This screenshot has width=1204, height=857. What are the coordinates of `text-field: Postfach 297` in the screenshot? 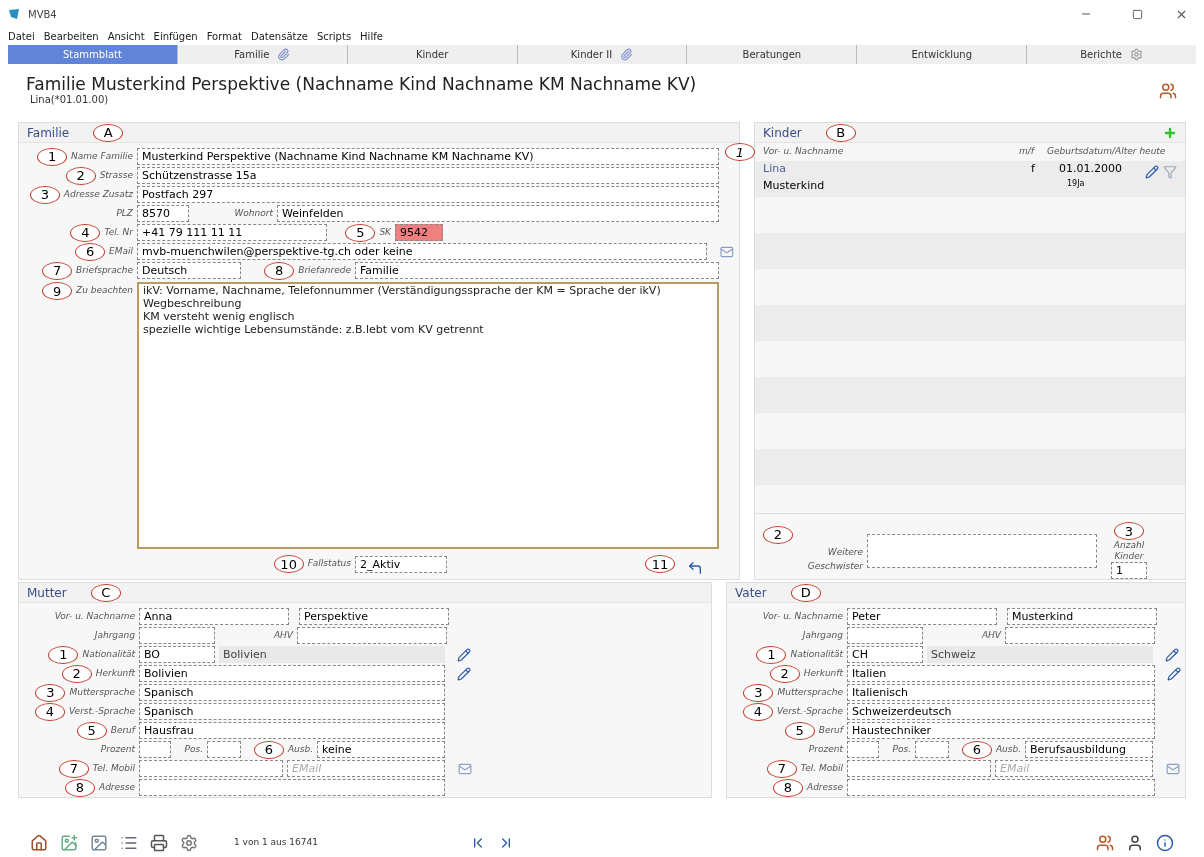 It's located at (428, 194).